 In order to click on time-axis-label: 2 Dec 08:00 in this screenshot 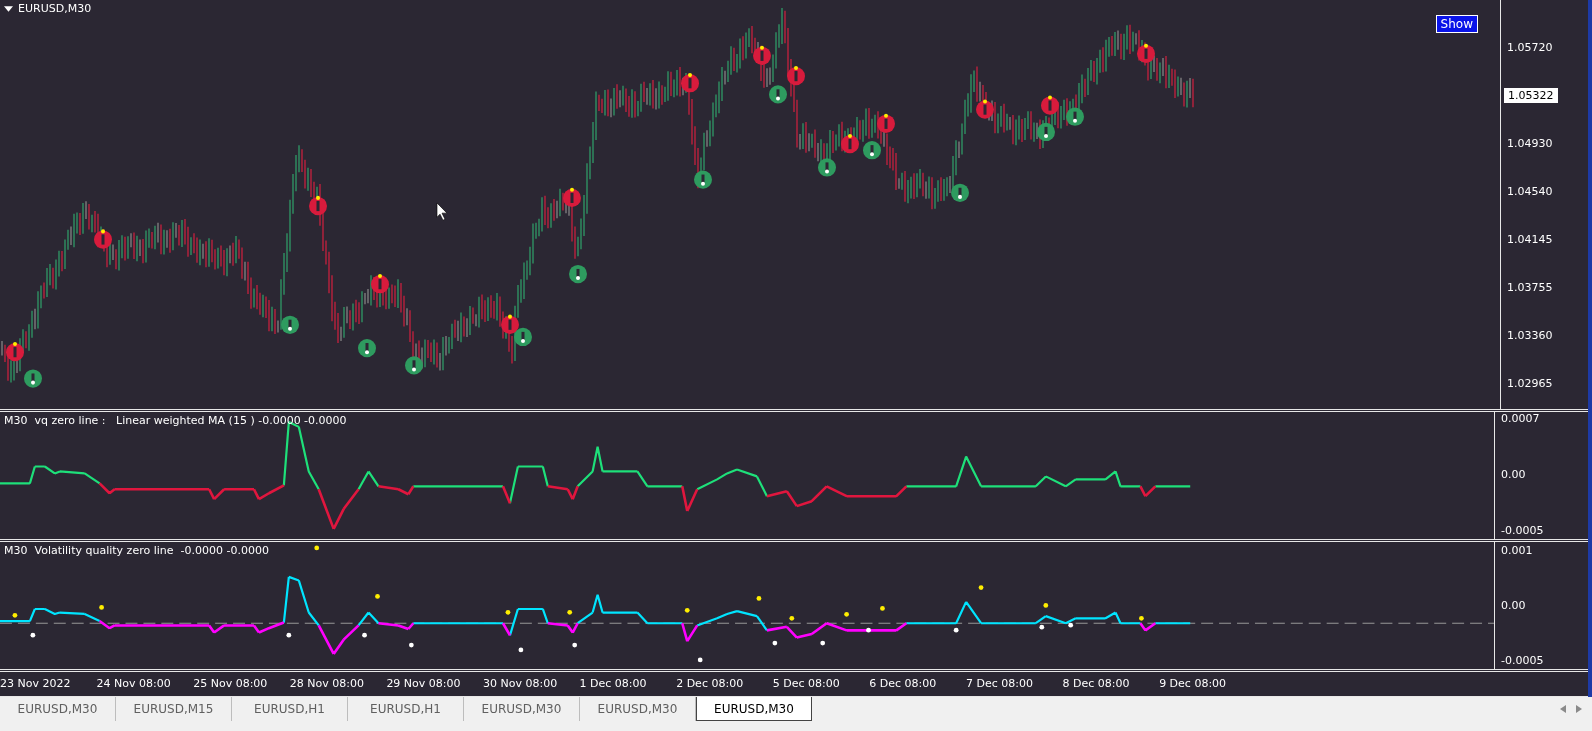, I will do `click(710, 684)`.